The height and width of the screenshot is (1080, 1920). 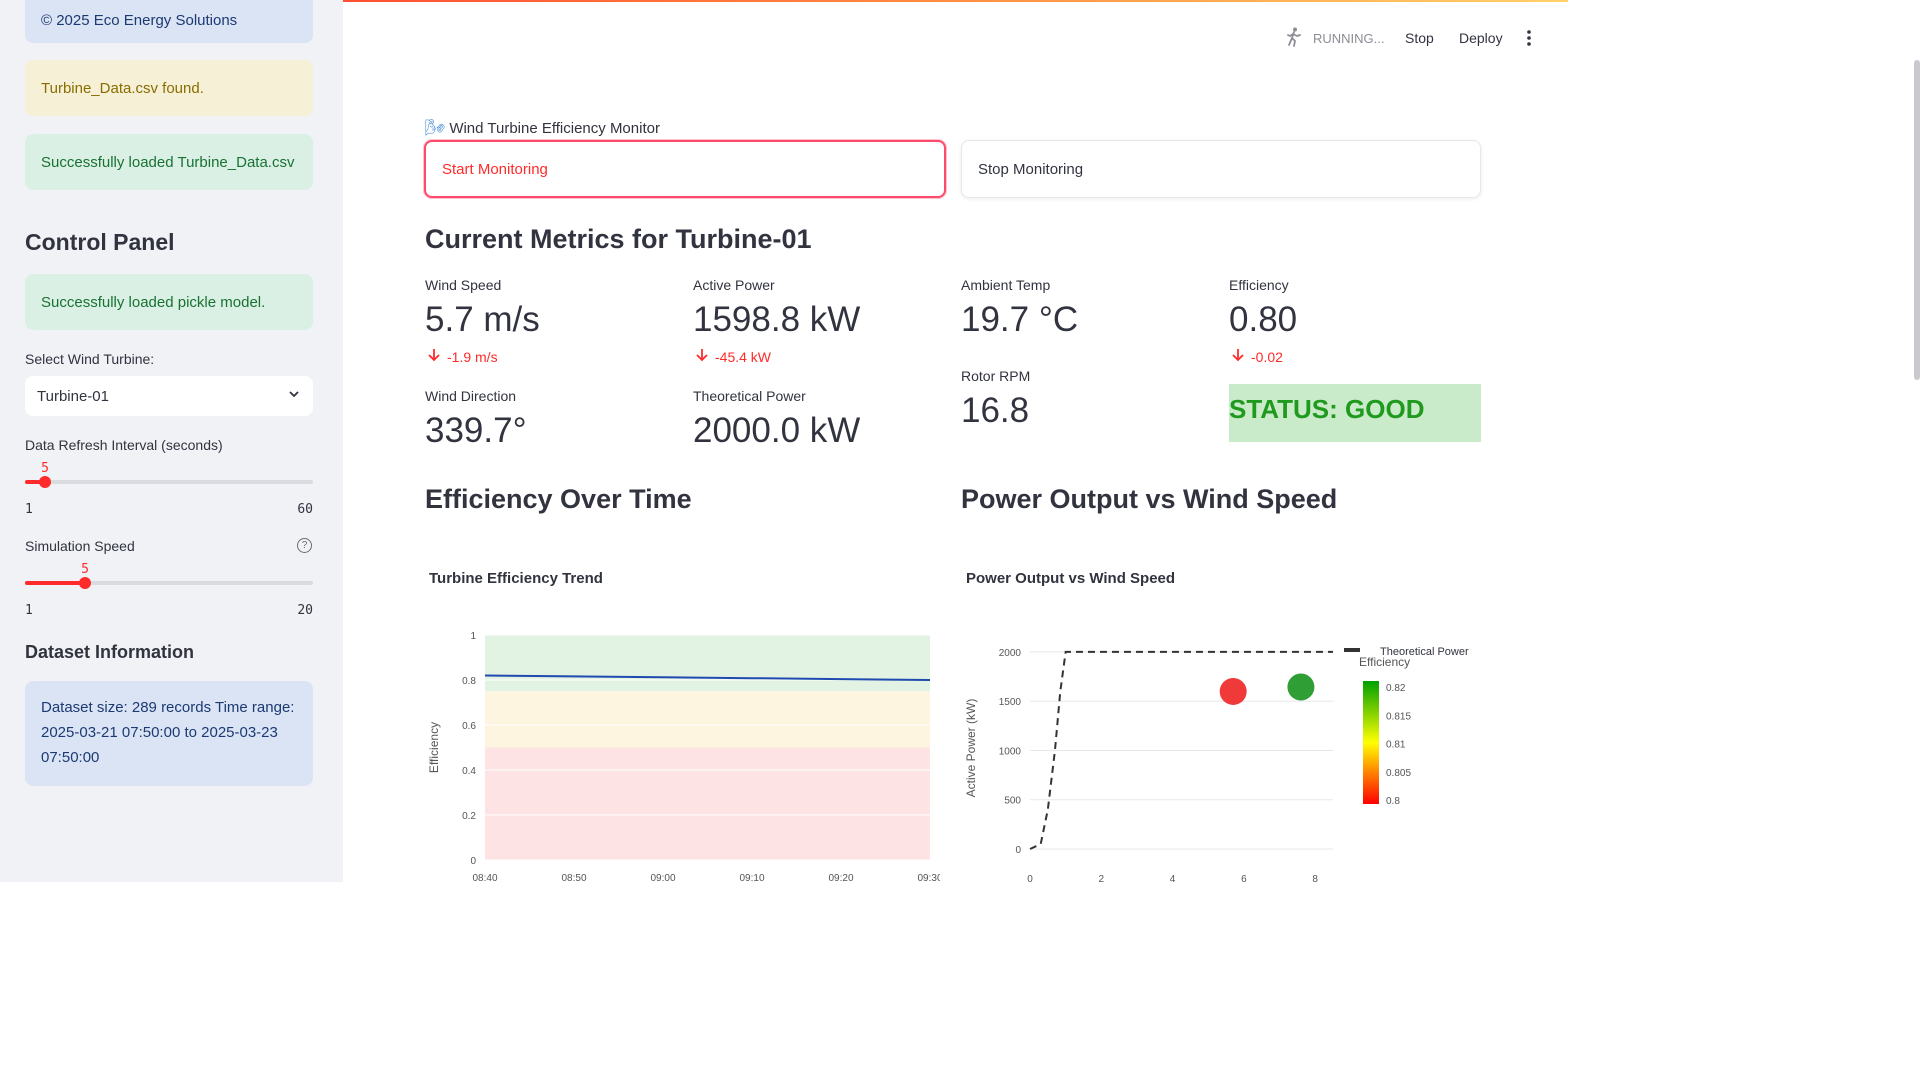 I want to click on x-tick-label: 08:50, so click(x=573, y=877).